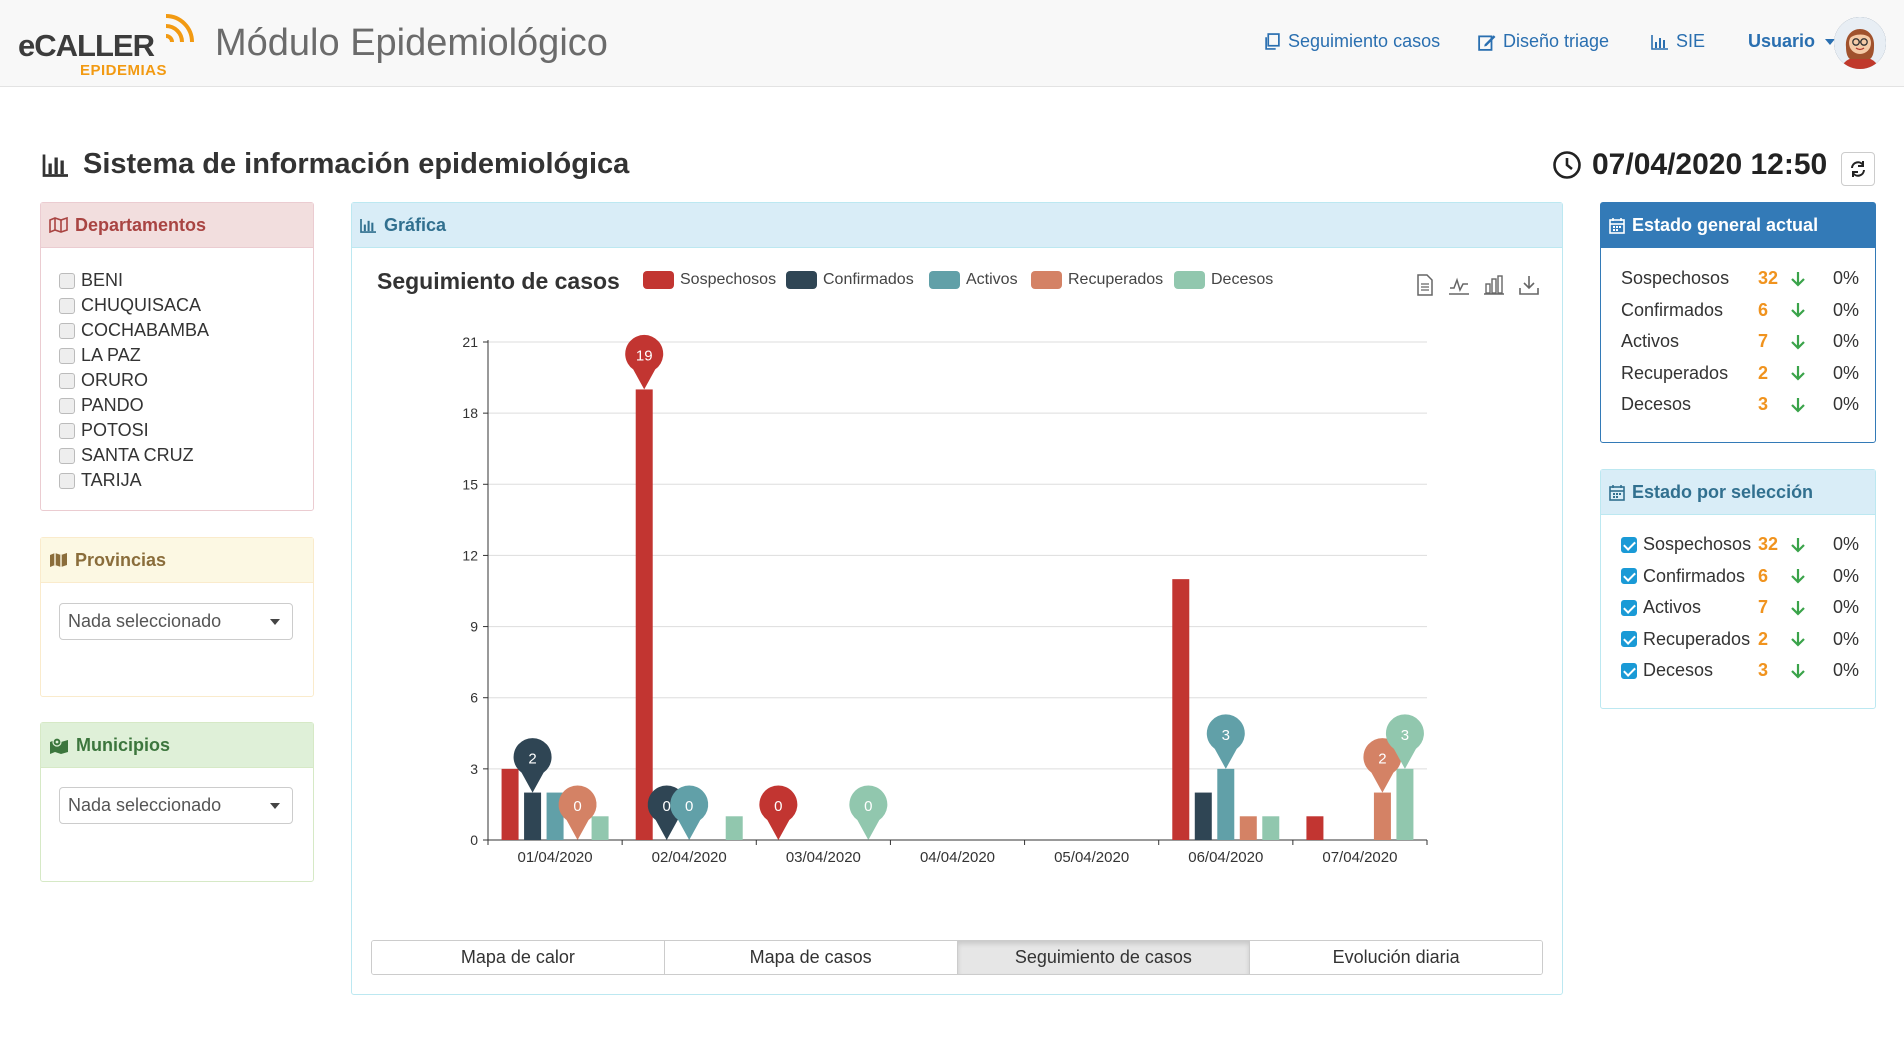  I want to click on stat-value: 2, so click(1763, 638).